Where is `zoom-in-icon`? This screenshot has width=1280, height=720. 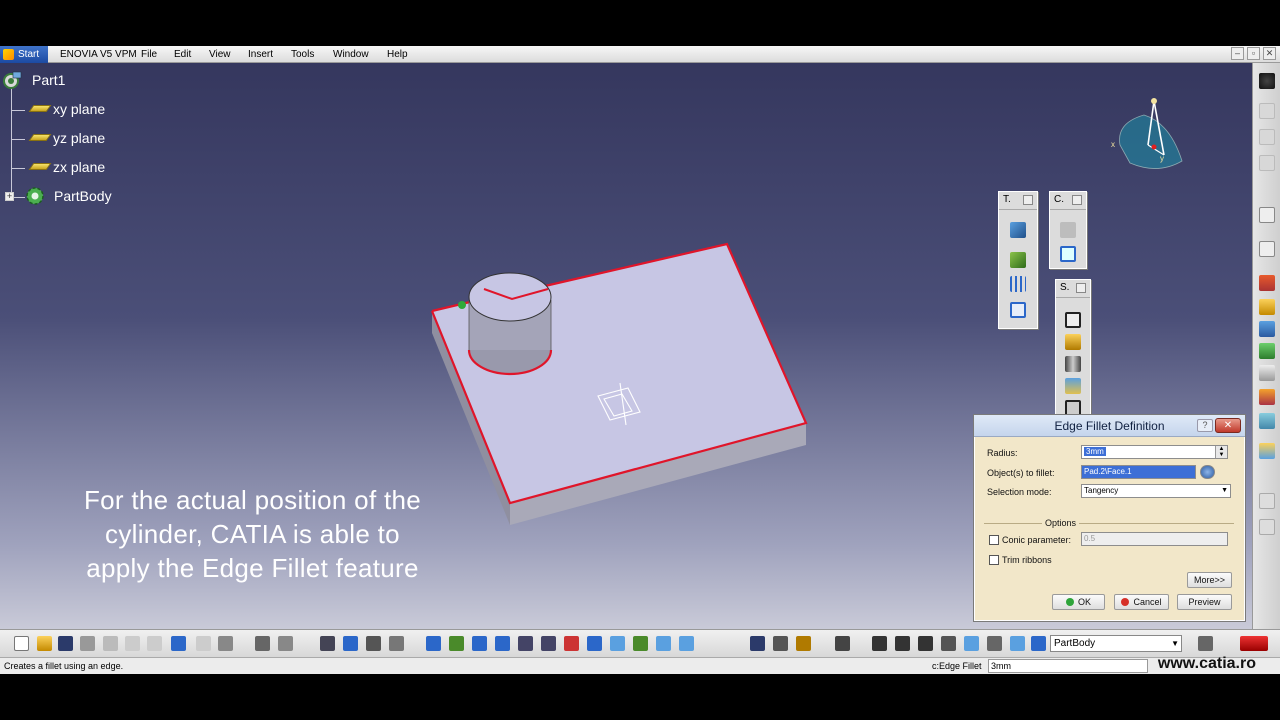 zoom-in-icon is located at coordinates (525, 643).